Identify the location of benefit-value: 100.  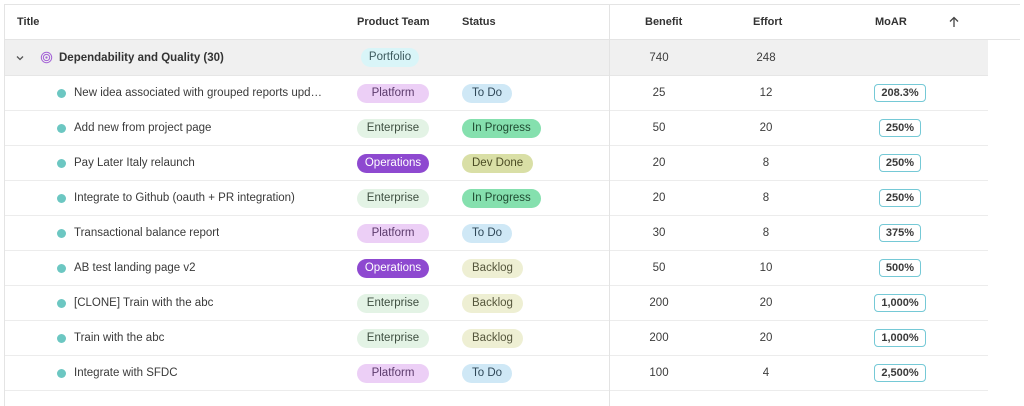
(659, 373).